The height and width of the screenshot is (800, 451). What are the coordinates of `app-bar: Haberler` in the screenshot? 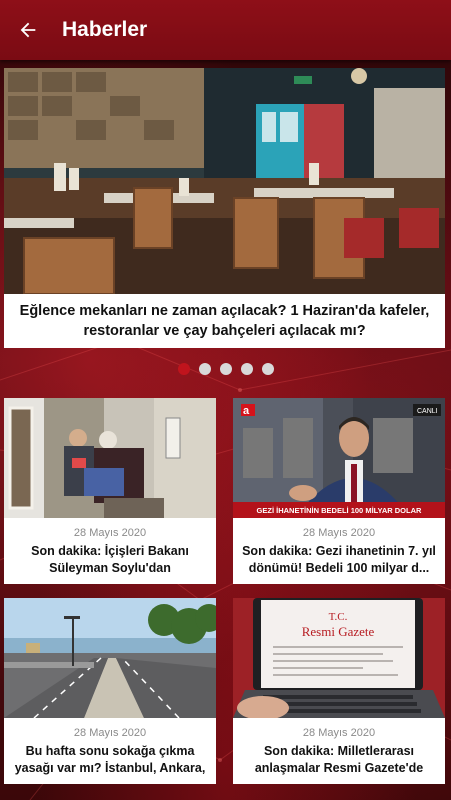 It's located at (225, 30).